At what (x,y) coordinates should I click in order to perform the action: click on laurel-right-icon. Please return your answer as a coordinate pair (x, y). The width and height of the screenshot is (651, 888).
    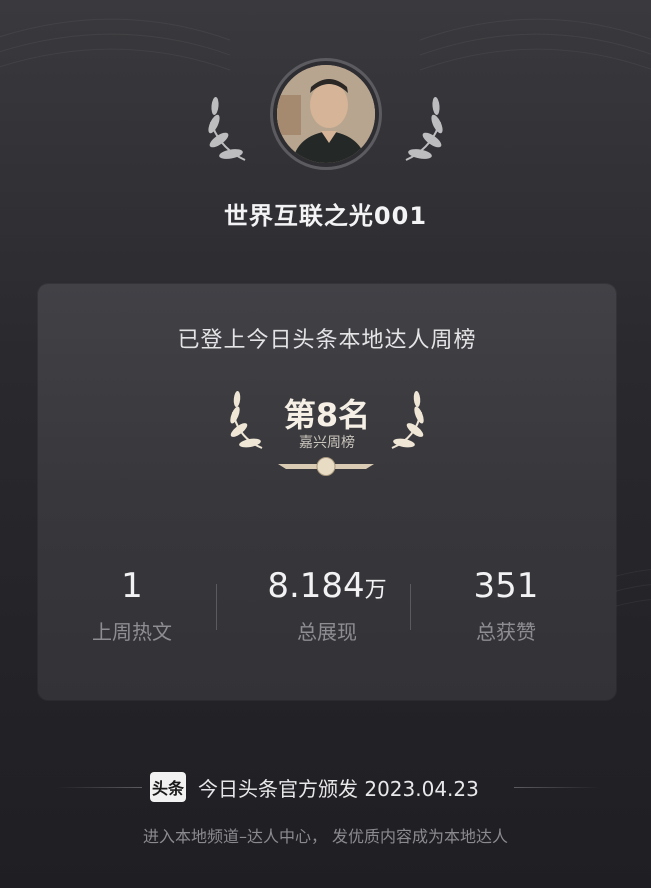
    Looking at the image, I should click on (424, 129).